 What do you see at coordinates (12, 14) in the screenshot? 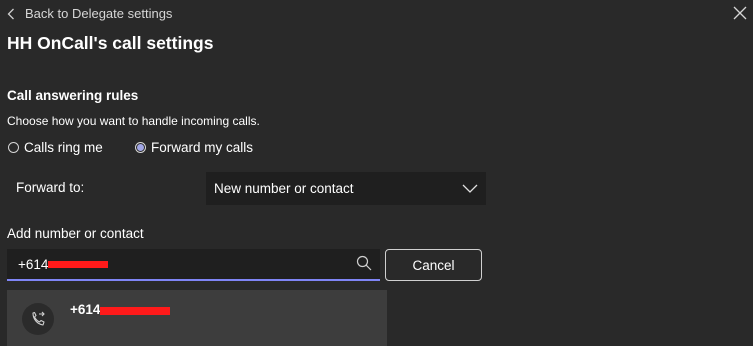
I see `chevron-left-icon` at bounding box center [12, 14].